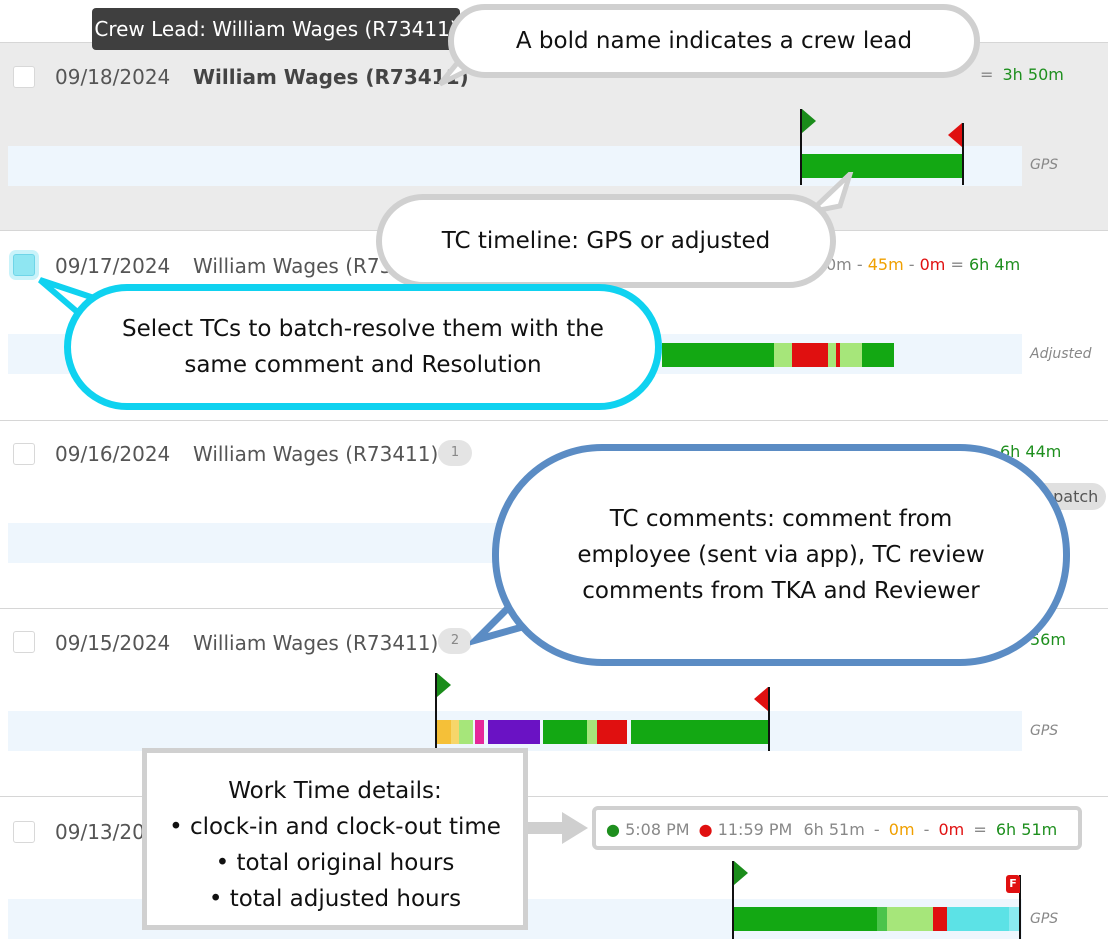  Describe the element at coordinates (479, 732) in the screenshot. I see `timeline-segment-magenta` at that location.